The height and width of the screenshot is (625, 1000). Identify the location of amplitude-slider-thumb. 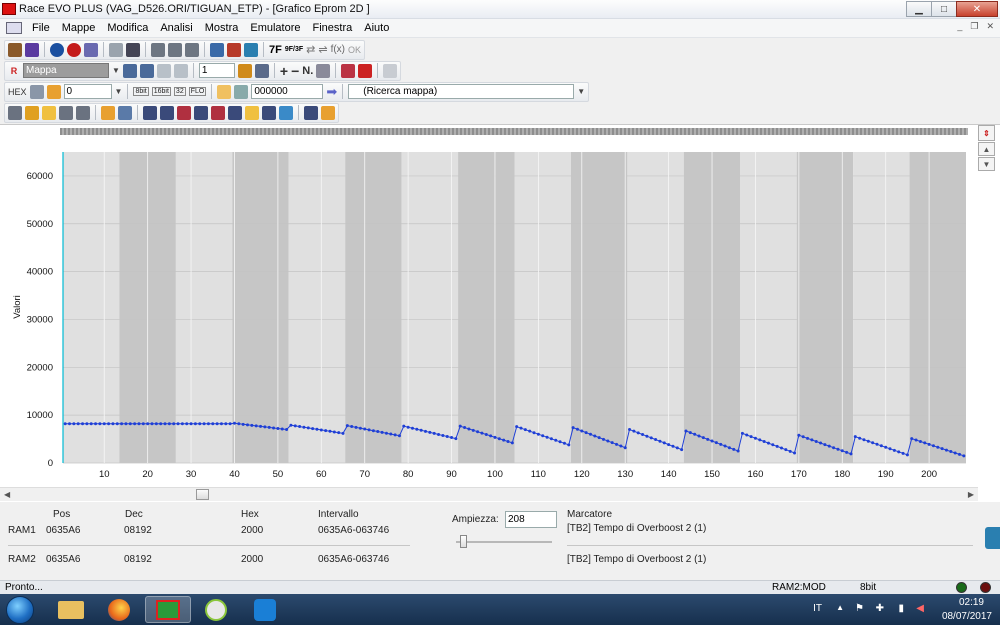
(463, 541).